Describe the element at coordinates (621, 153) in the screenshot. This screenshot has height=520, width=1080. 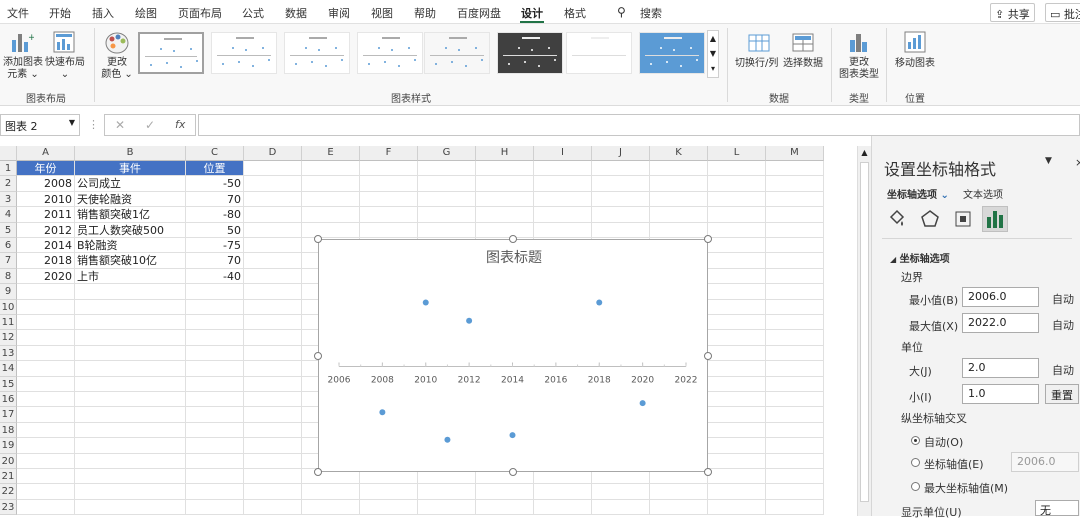
I see `column-header-J: J` at that location.